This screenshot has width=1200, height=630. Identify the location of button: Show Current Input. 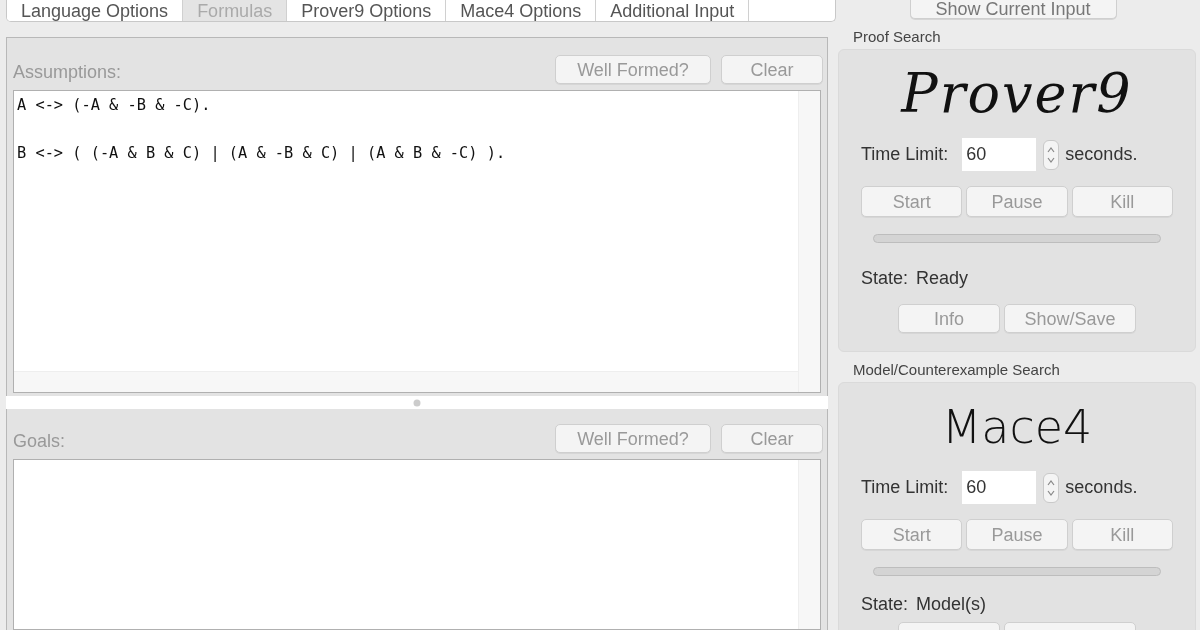
(1013, 9).